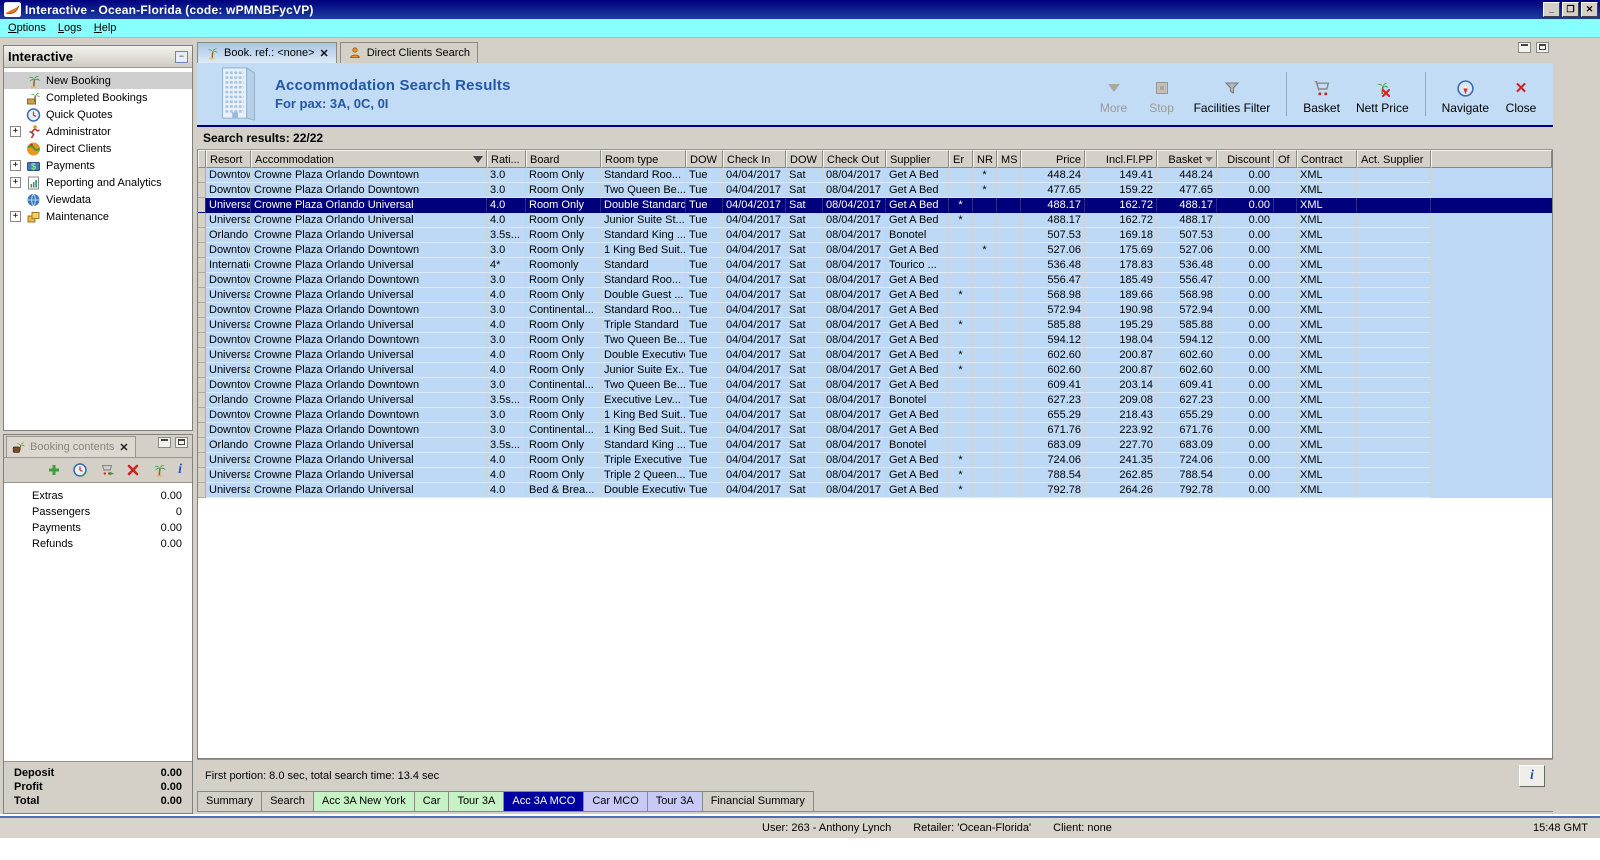 This screenshot has height=860, width=1600. What do you see at coordinates (1053, 159) in the screenshot?
I see `column-header-price: Price` at bounding box center [1053, 159].